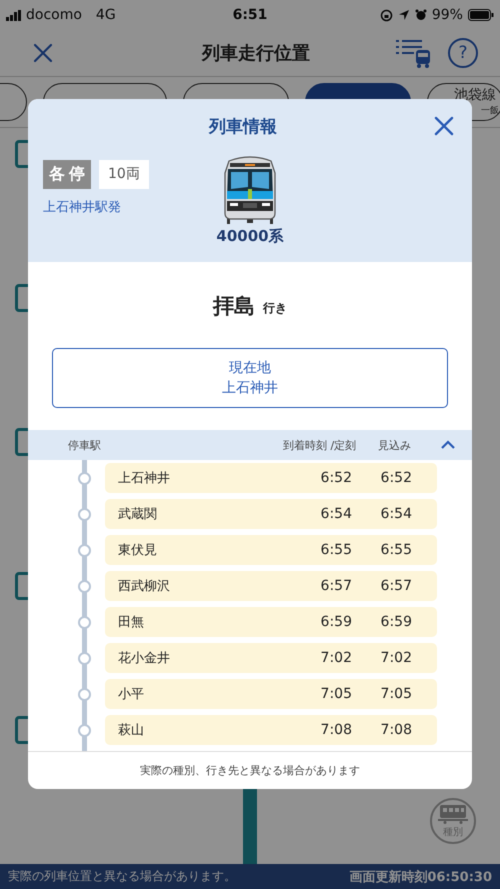 The height and width of the screenshot is (889, 500). I want to click on stop-row: 花小金井 7:02 7:02, so click(271, 658).